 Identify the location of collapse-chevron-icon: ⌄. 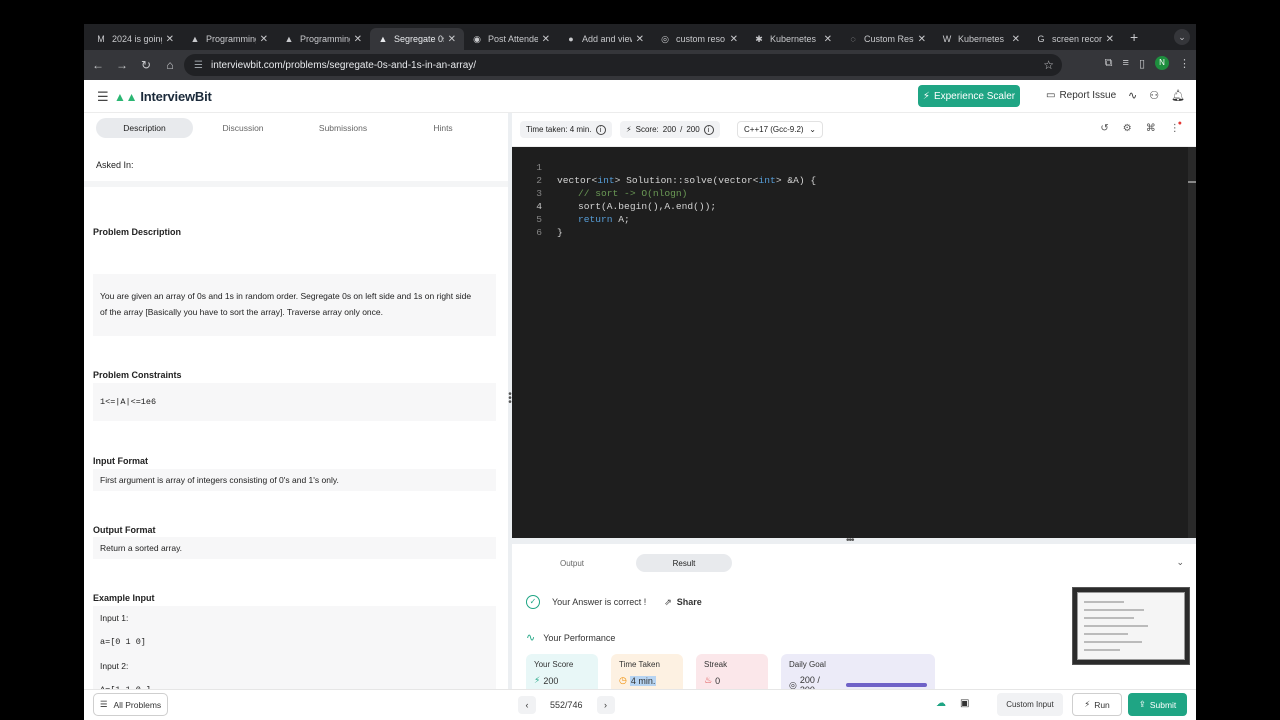
(1180, 562).